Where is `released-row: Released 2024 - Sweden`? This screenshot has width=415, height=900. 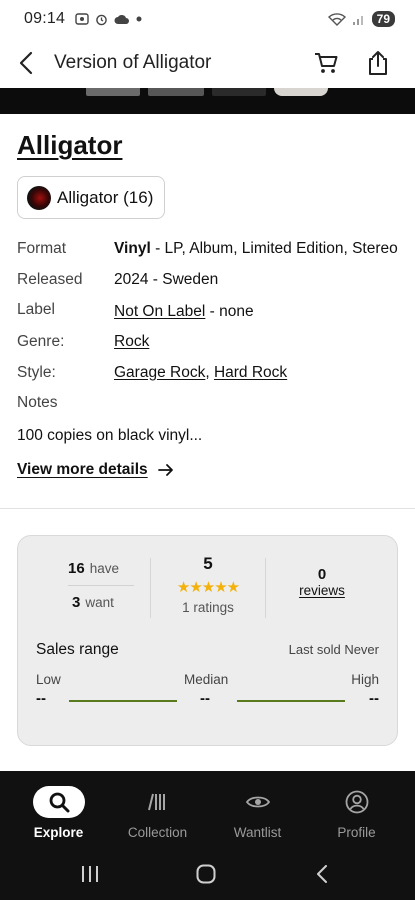 released-row: Released 2024 - Sweden is located at coordinates (212, 282).